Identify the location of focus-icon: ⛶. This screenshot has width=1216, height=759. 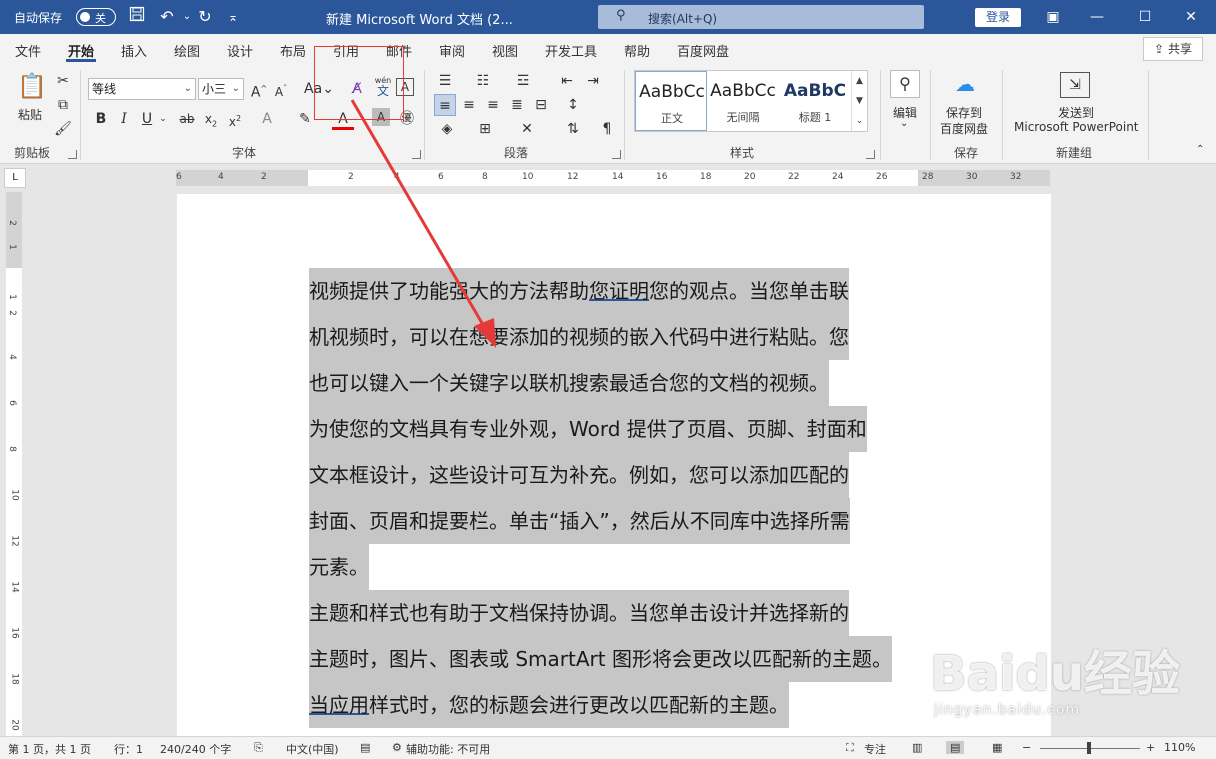
(850, 748).